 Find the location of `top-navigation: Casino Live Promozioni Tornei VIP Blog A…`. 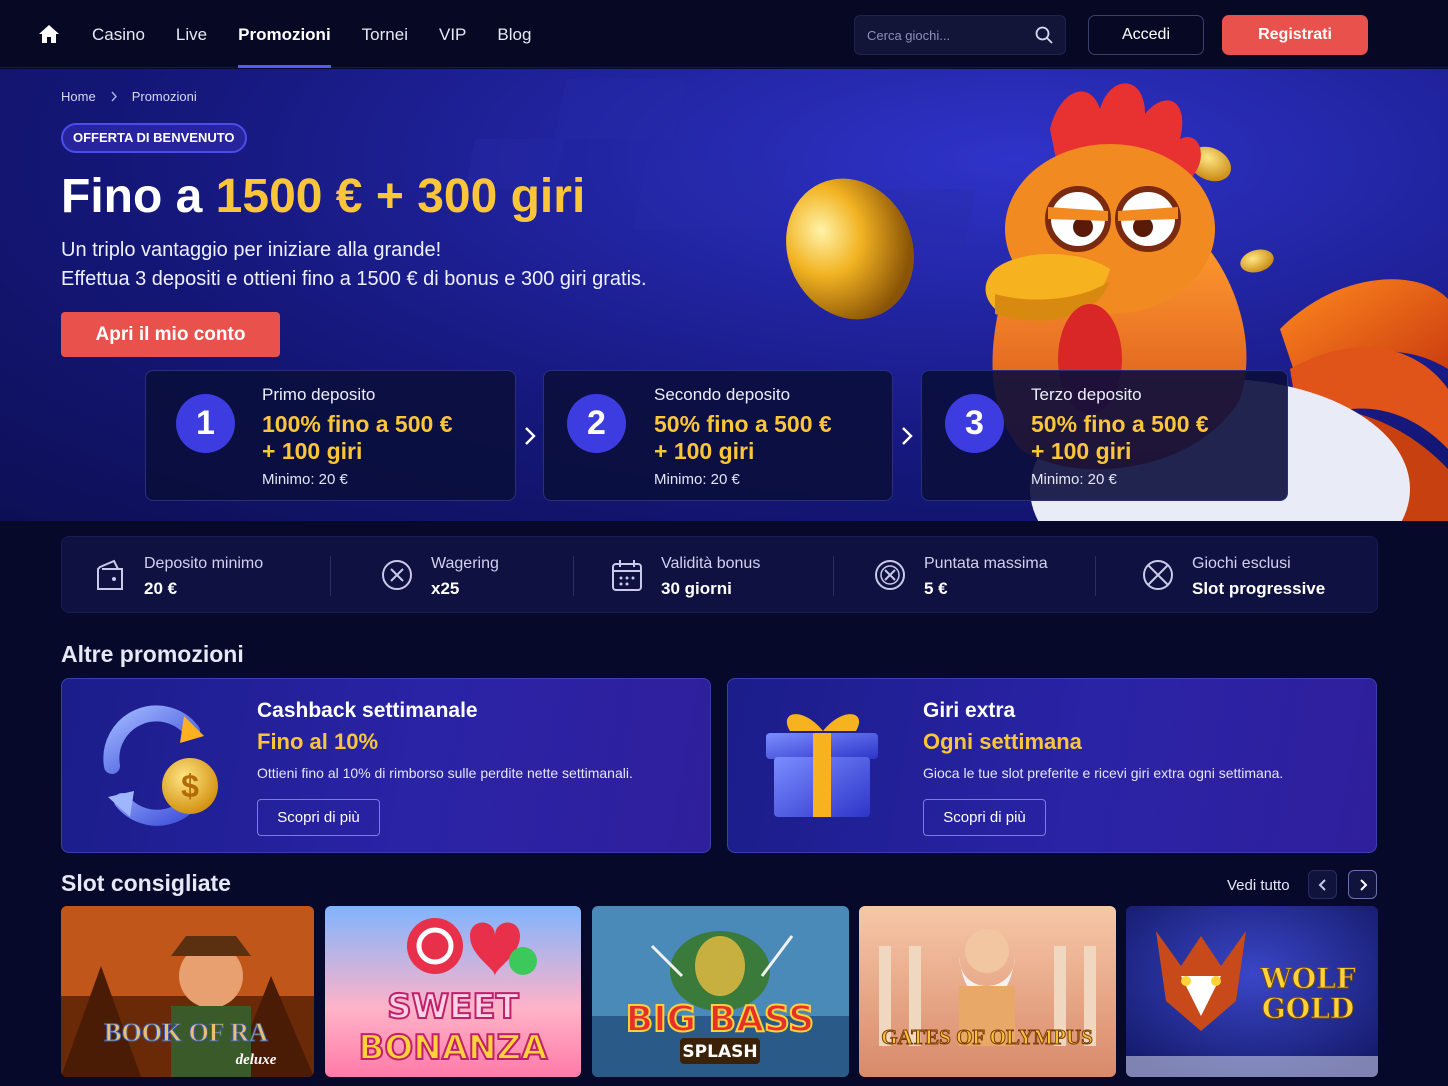

top-navigation: Casino Live Promozioni Tornei VIP Blog A… is located at coordinates (724, 34).